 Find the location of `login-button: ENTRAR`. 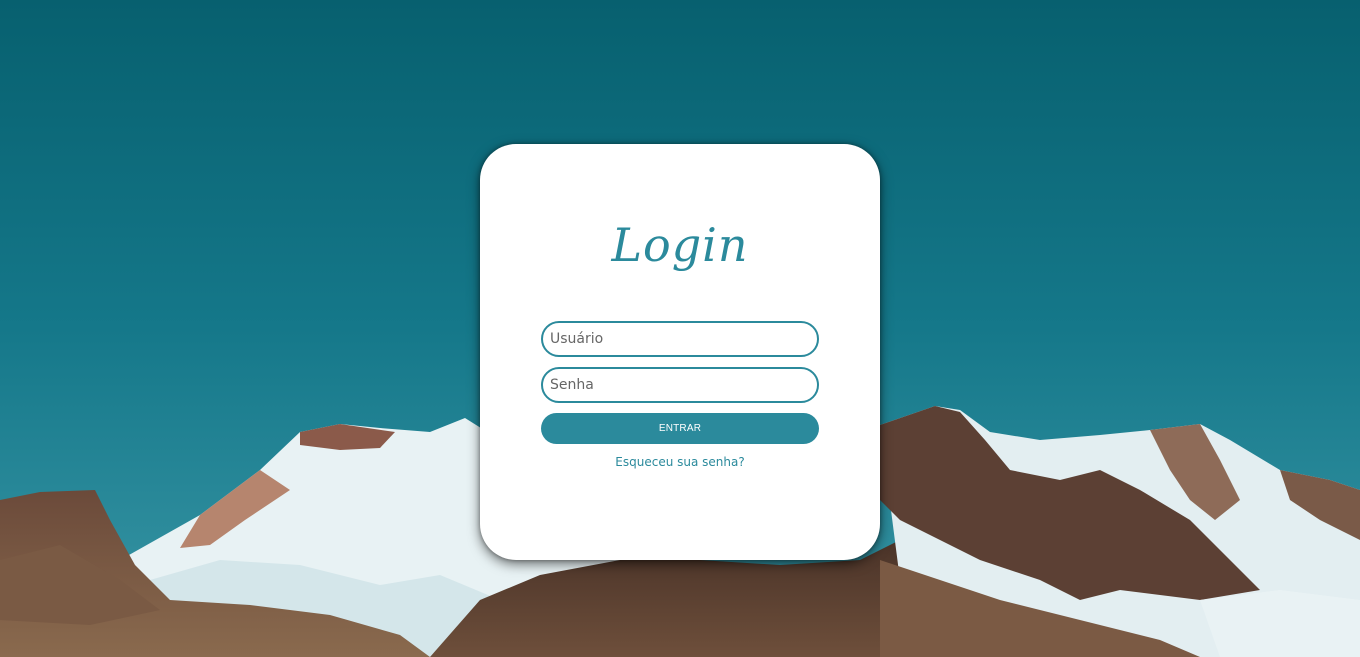

login-button: ENTRAR is located at coordinates (680, 428).